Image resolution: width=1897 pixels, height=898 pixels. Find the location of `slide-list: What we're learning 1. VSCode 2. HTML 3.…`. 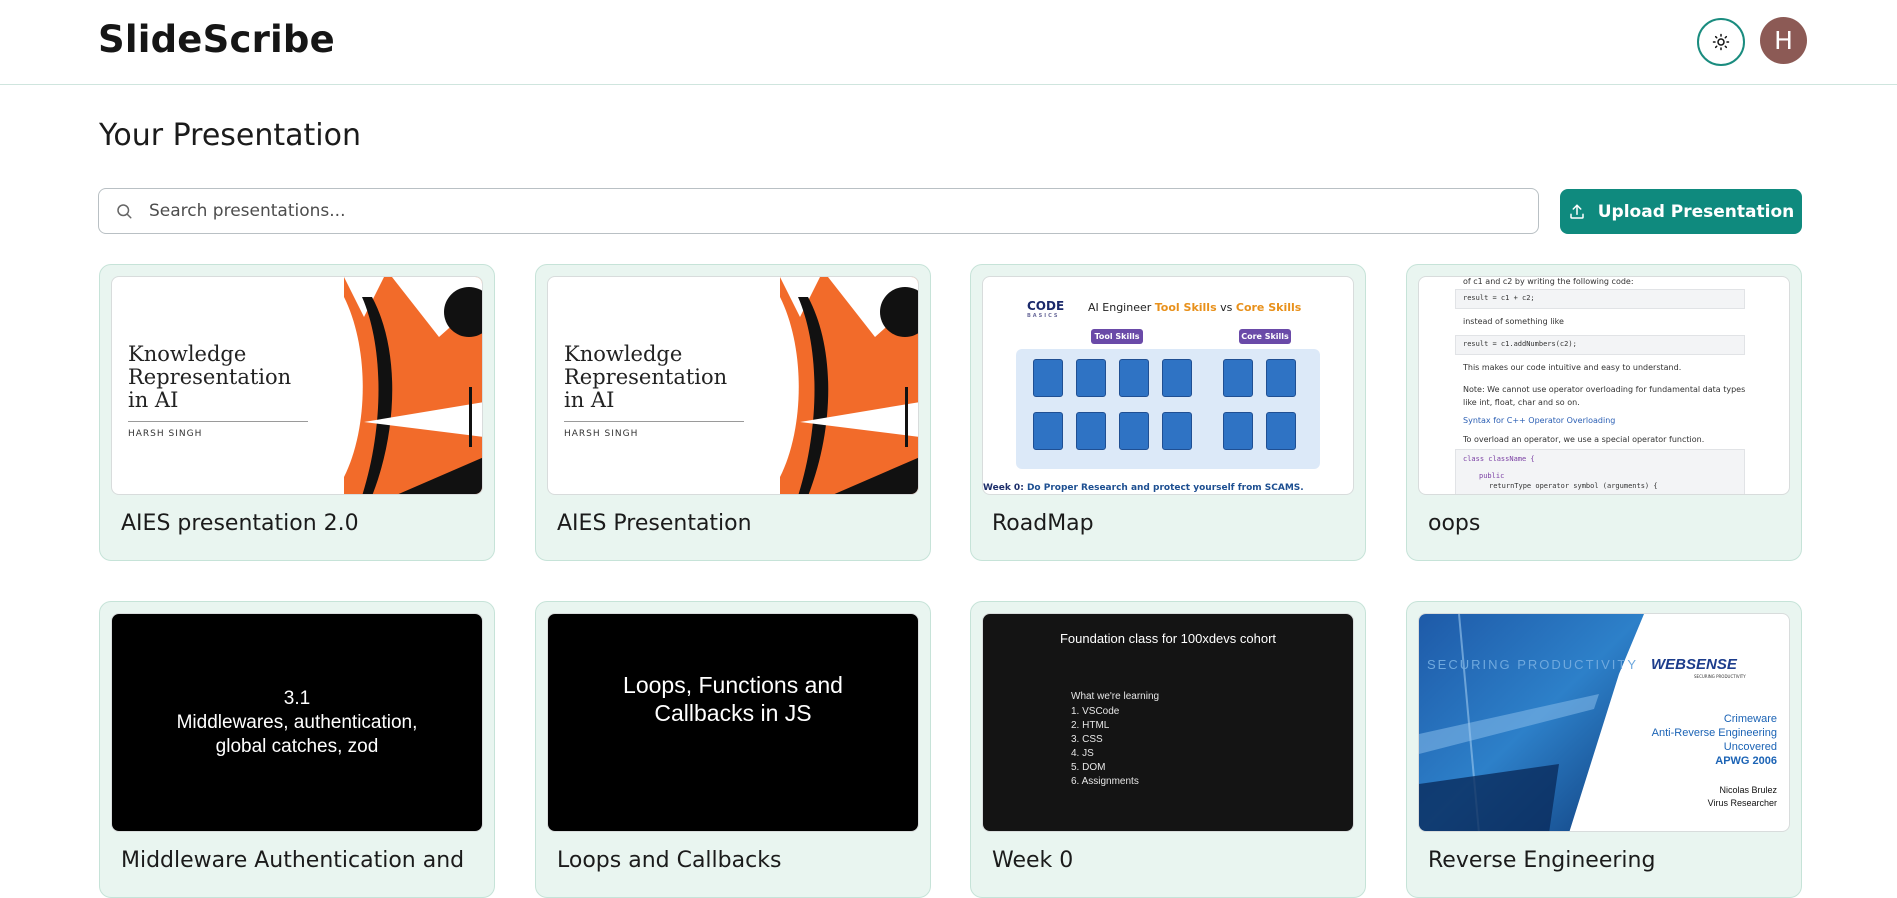

slide-list: What we're learning 1. VSCode 2. HTML 3.… is located at coordinates (1115, 739).